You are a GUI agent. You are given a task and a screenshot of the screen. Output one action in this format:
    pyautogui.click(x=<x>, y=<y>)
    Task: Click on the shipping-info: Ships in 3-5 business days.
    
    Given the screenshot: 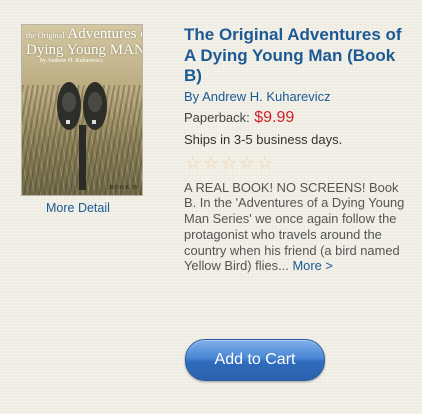 What is the action you would take?
    pyautogui.click(x=263, y=139)
    